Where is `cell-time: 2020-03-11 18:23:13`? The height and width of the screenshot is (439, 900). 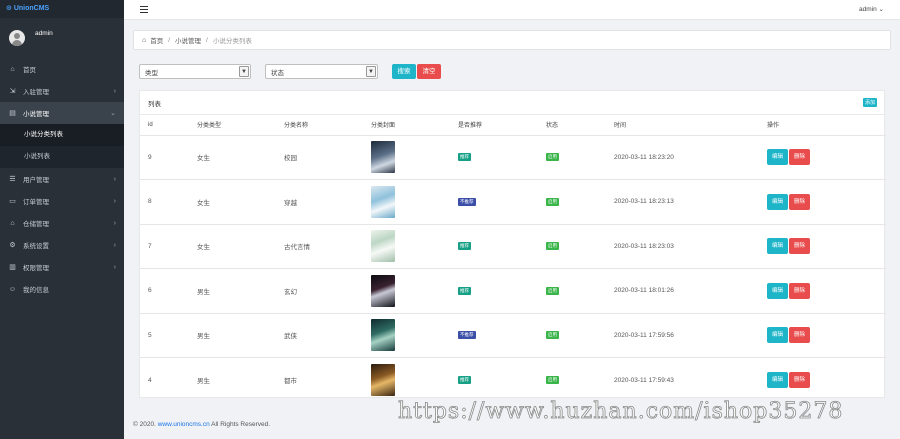
cell-time: 2020-03-11 18:23:13 is located at coordinates (682, 202).